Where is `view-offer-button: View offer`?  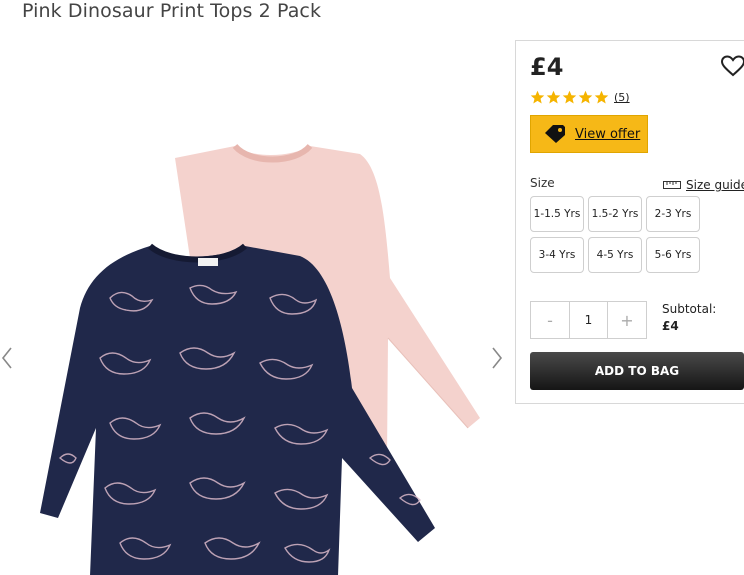
view-offer-button: View offer is located at coordinates (589, 134).